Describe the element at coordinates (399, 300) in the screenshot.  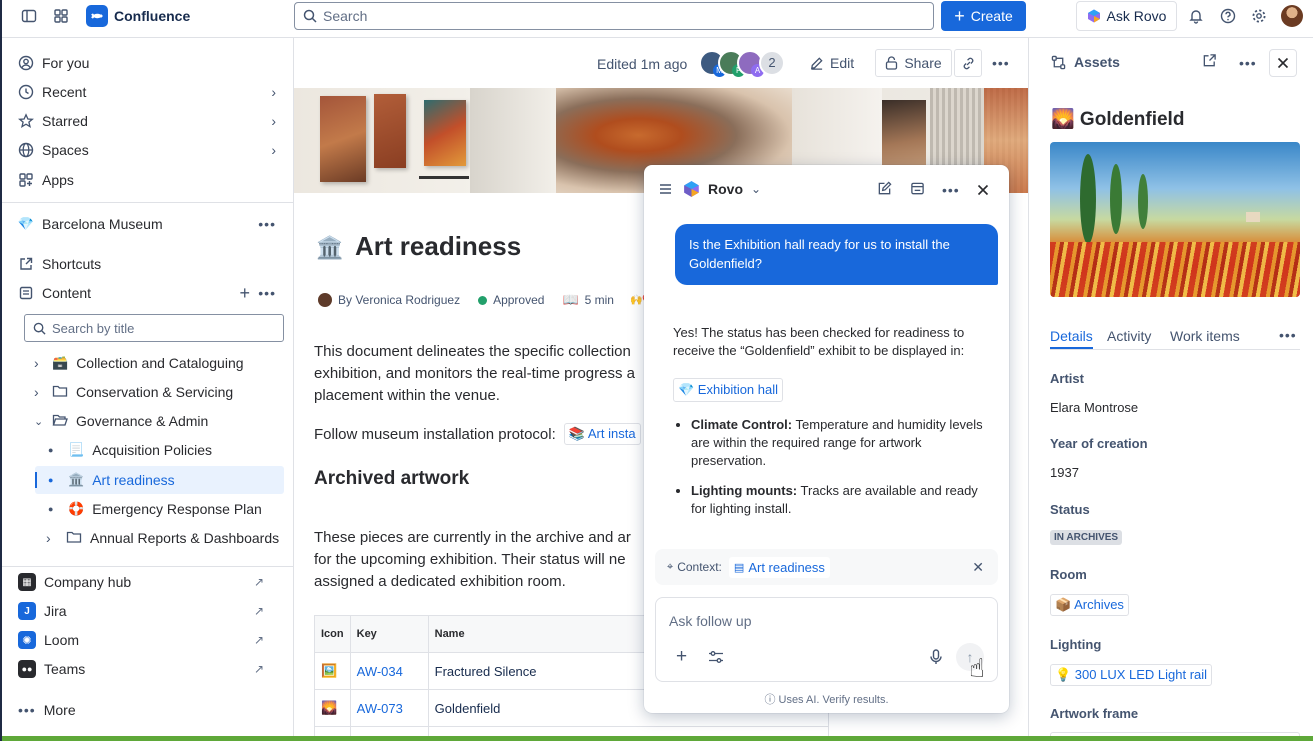
I see `author-name: By Veronica Rodriguez` at that location.